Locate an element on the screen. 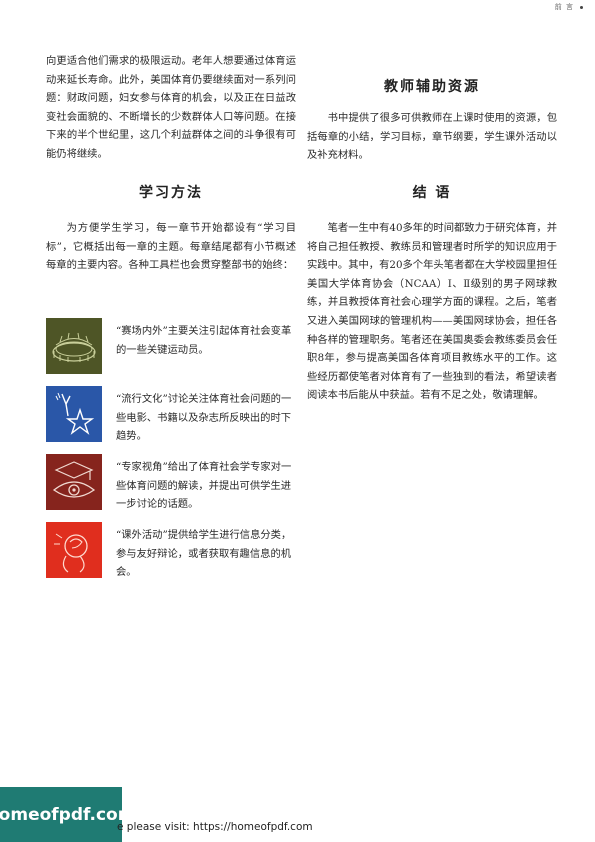 Image resolution: width=595 pixels, height=842 pixels. methods-section: 学习方法 is located at coordinates (171, 193).